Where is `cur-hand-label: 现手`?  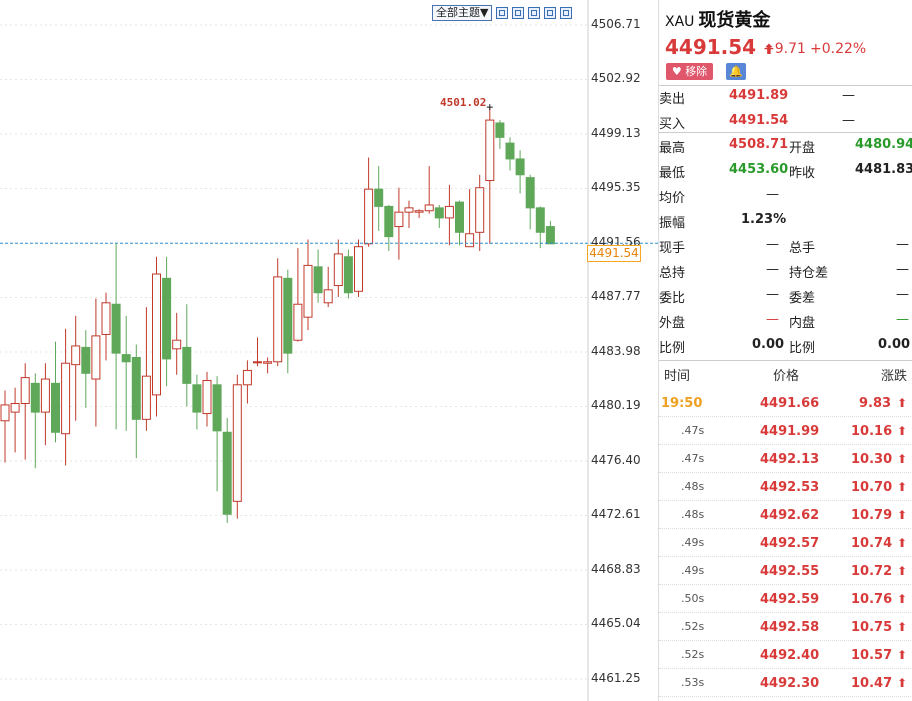
cur-hand-label: 现手 is located at coordinates (672, 248).